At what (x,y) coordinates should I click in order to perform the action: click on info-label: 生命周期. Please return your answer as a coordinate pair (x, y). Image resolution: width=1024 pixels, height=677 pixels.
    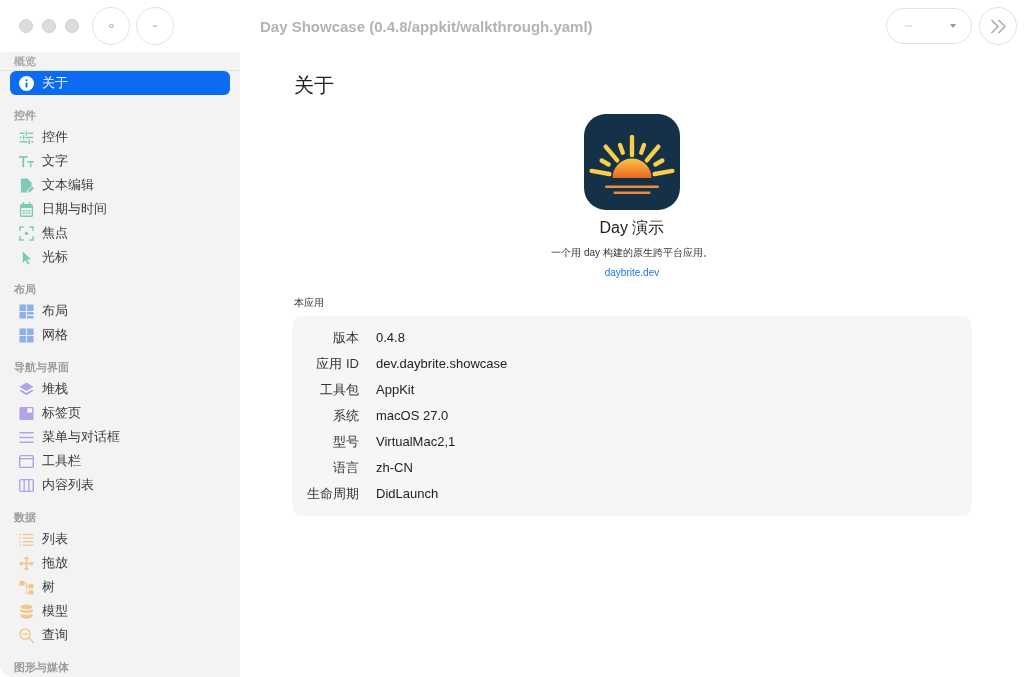
    Looking at the image, I should click on (333, 493).